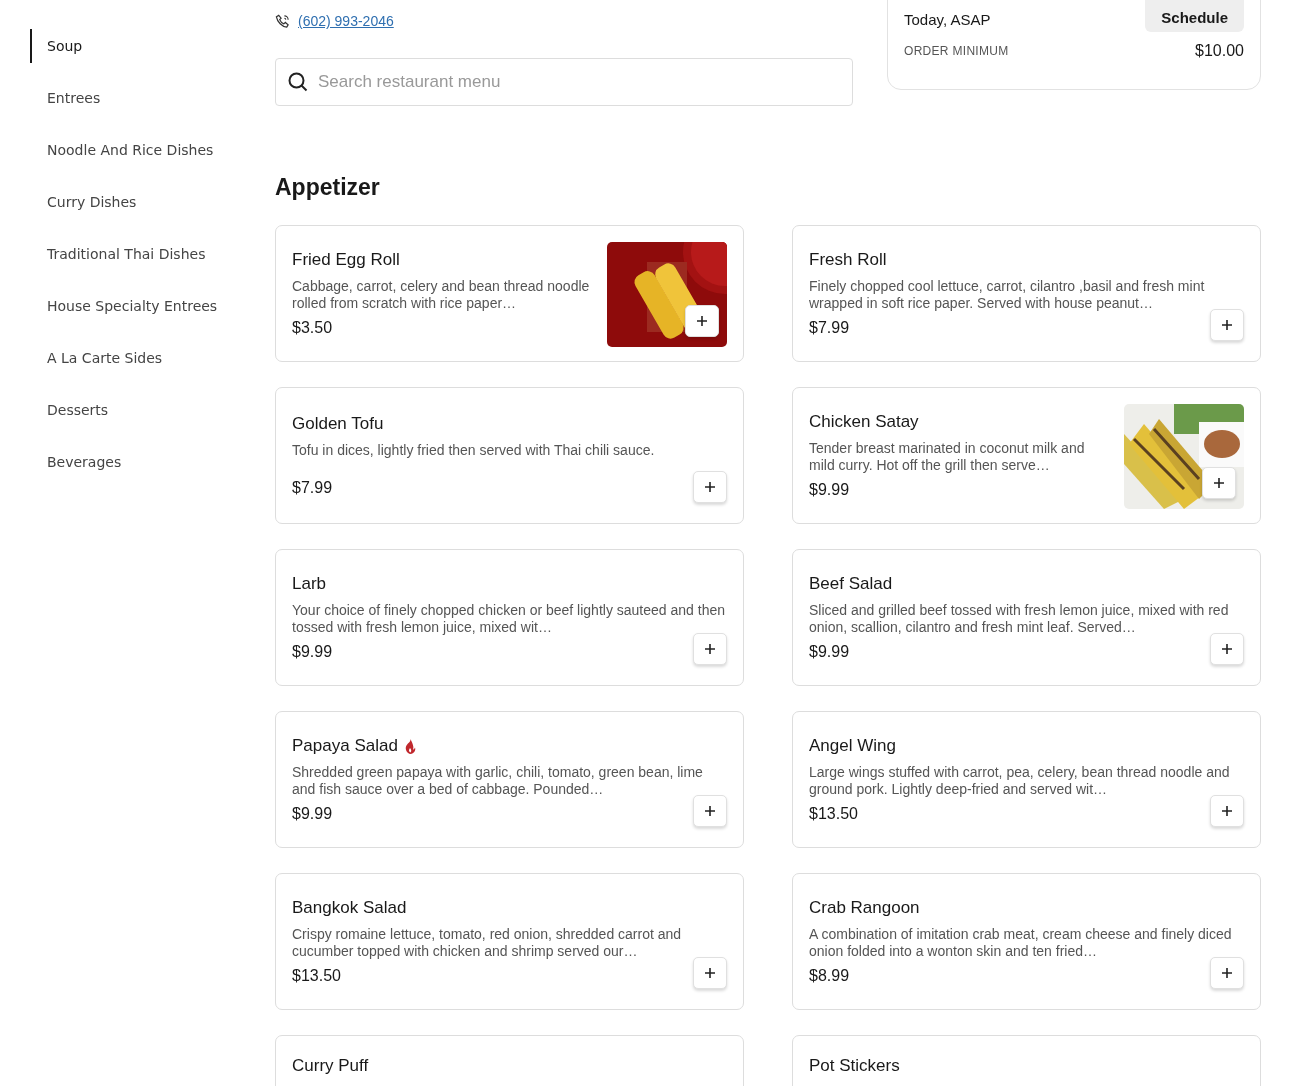 The image size is (1290, 1086). What do you see at coordinates (851, 584) in the screenshot?
I see `item-name: Beef Salad` at bounding box center [851, 584].